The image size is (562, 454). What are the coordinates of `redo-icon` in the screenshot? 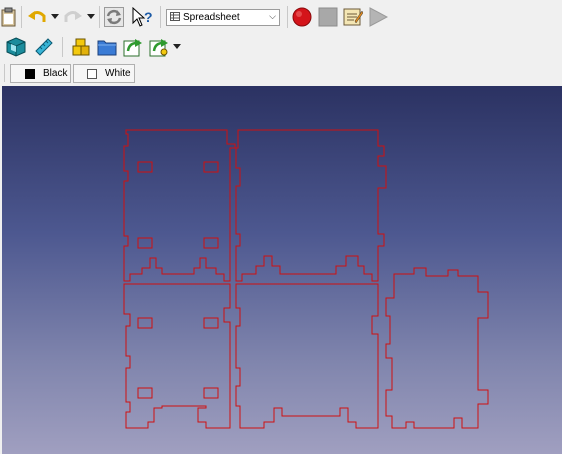 It's located at (73, 17).